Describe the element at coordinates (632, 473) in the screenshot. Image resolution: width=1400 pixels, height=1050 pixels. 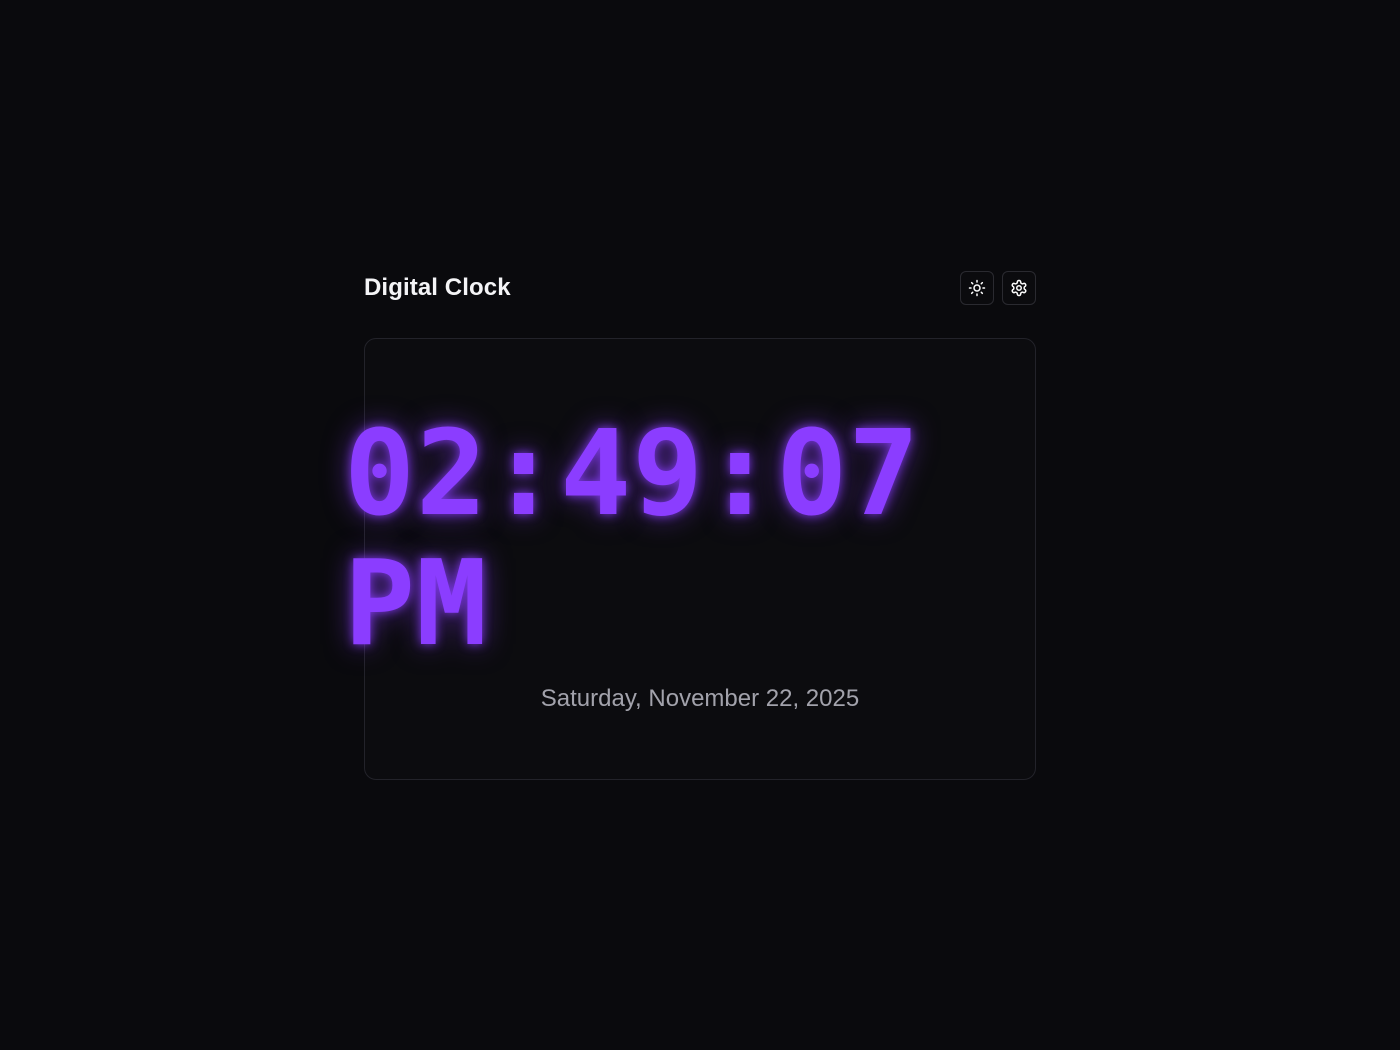
I see `time-digits: 02:49:07` at that location.